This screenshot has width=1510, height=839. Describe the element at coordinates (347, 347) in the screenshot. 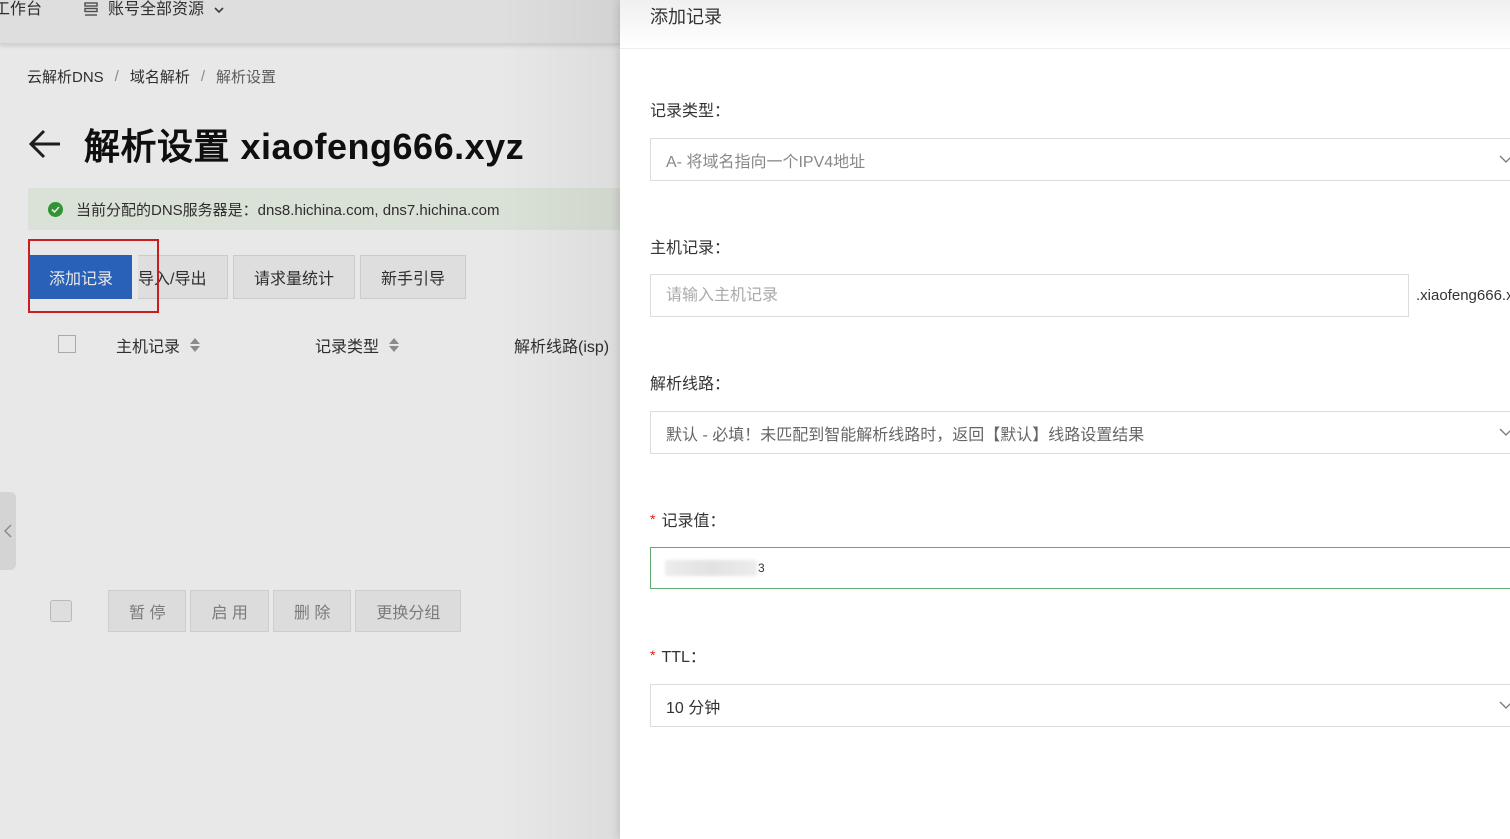

I see `column-record-type-label: 记录类型` at that location.